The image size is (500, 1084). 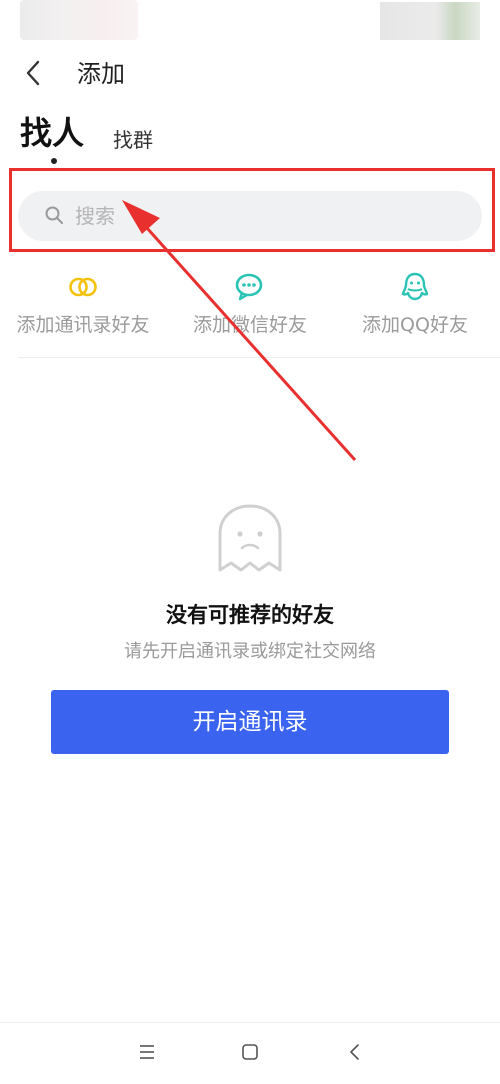 What do you see at coordinates (52, 133) in the screenshot?
I see `tab-find-person: 找人` at bounding box center [52, 133].